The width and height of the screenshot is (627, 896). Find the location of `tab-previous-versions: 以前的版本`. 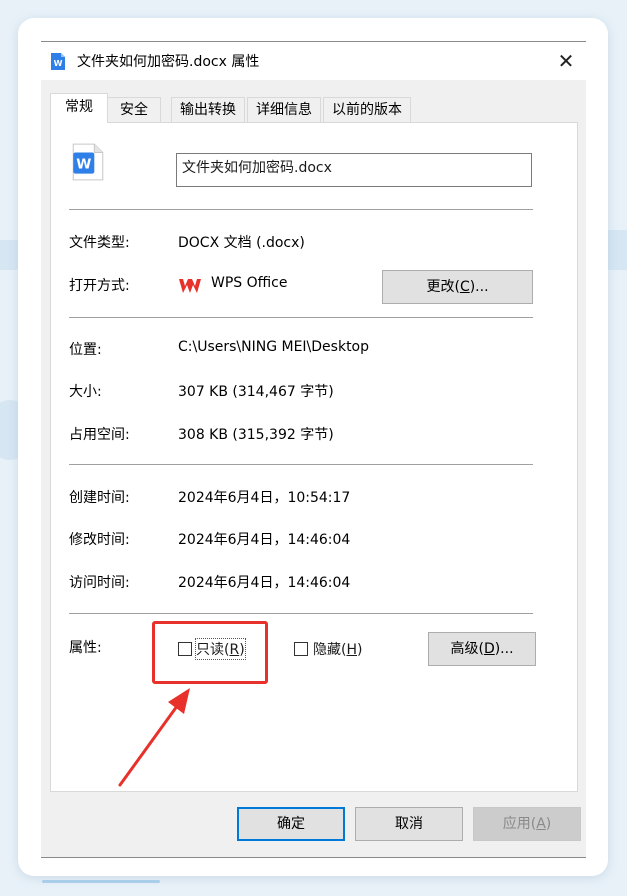

tab-previous-versions: 以前的版本 is located at coordinates (367, 109).